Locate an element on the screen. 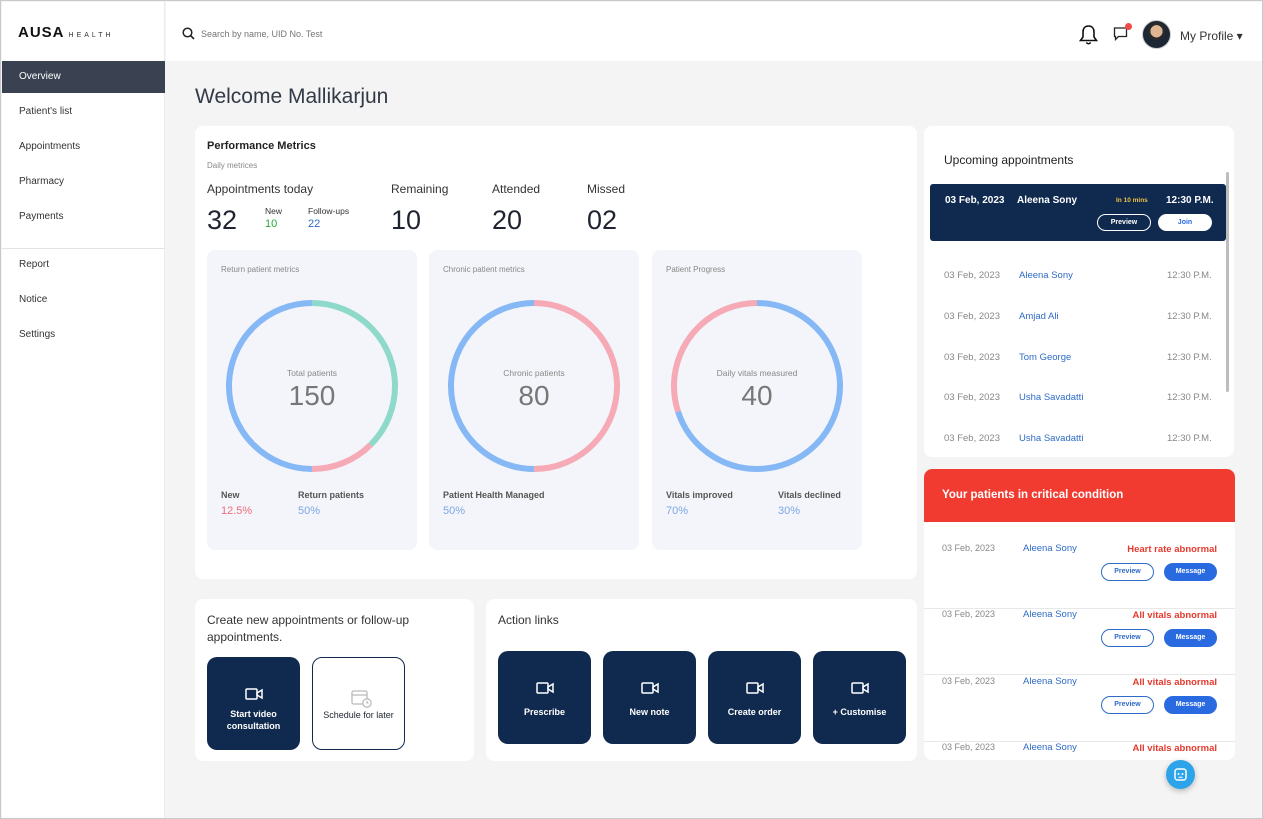  ring-center-label: Total patients is located at coordinates (312, 373).